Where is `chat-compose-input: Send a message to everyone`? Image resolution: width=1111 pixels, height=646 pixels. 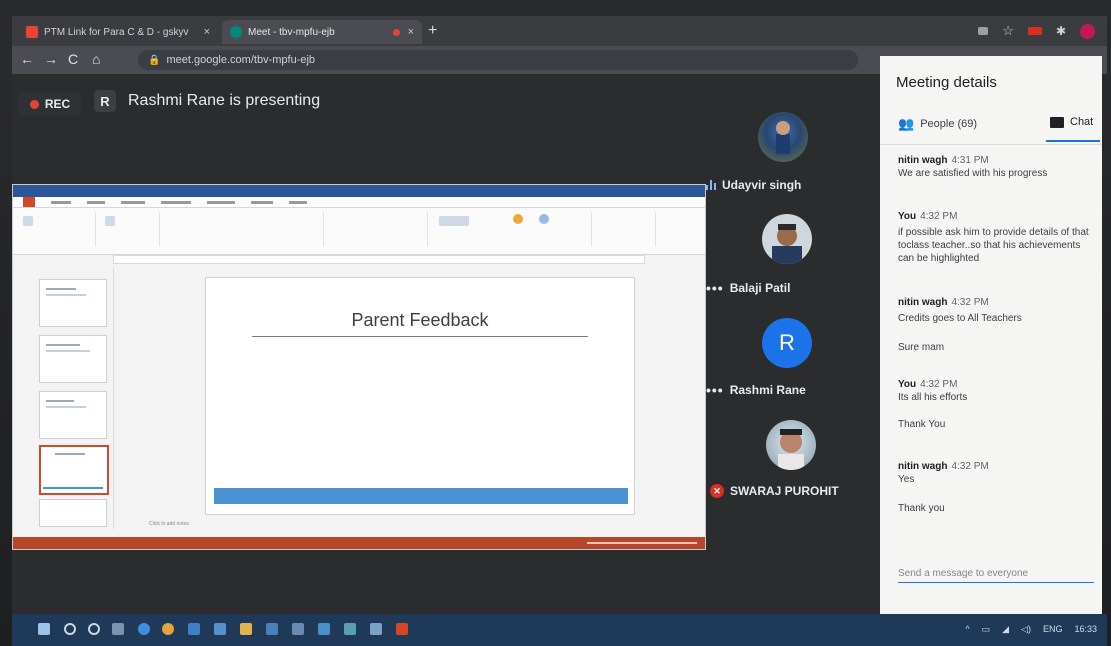 chat-compose-input: Send a message to everyone is located at coordinates (996, 573).